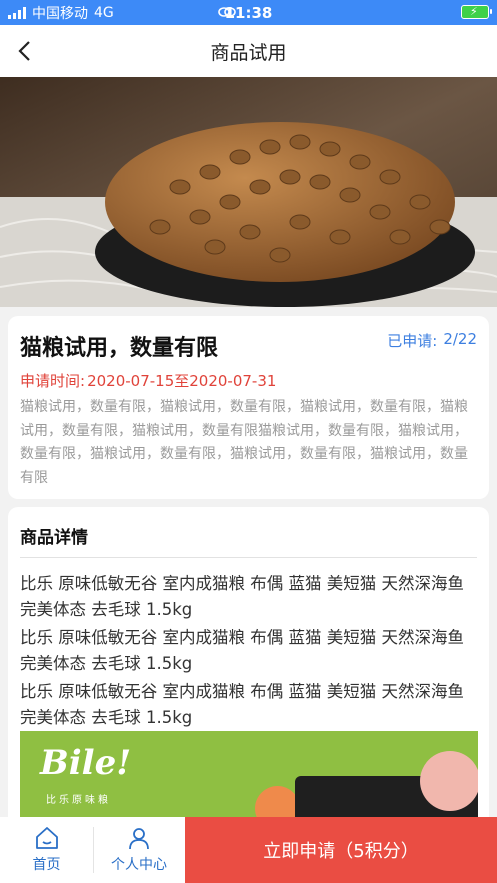 The height and width of the screenshot is (883, 497). Describe the element at coordinates (139, 865) in the screenshot. I see `tab-user-label: 个人中心` at that location.